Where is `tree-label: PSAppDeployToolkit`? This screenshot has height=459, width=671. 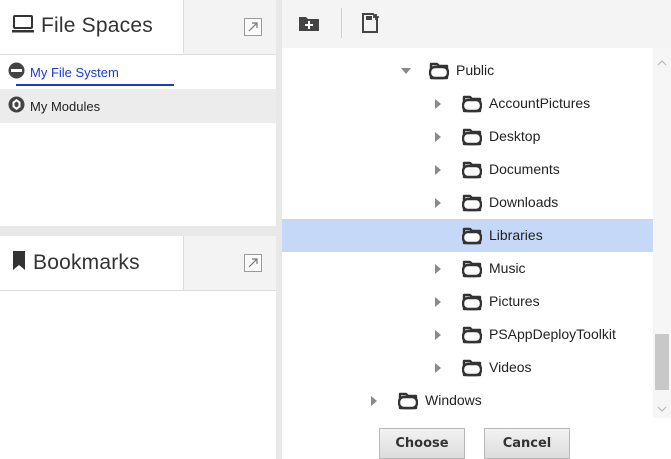
tree-label: PSAppDeployToolkit is located at coordinates (552, 334).